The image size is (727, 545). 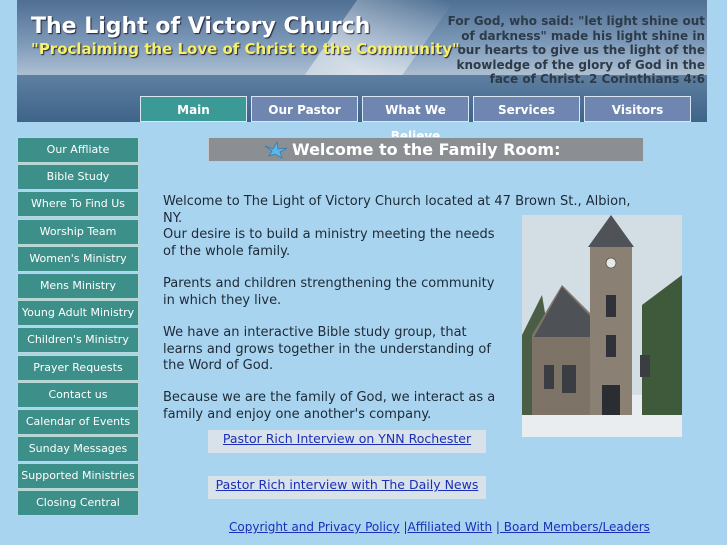 I want to click on sidebar-item-bible-study: Bible Study, so click(x=78, y=177).